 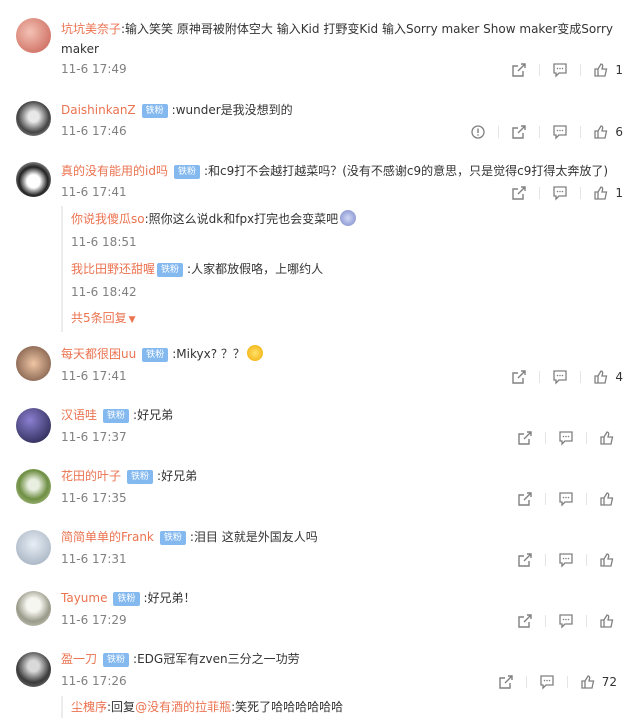 What do you see at coordinates (546, 132) in the screenshot?
I see `comment-actions: 6` at bounding box center [546, 132].